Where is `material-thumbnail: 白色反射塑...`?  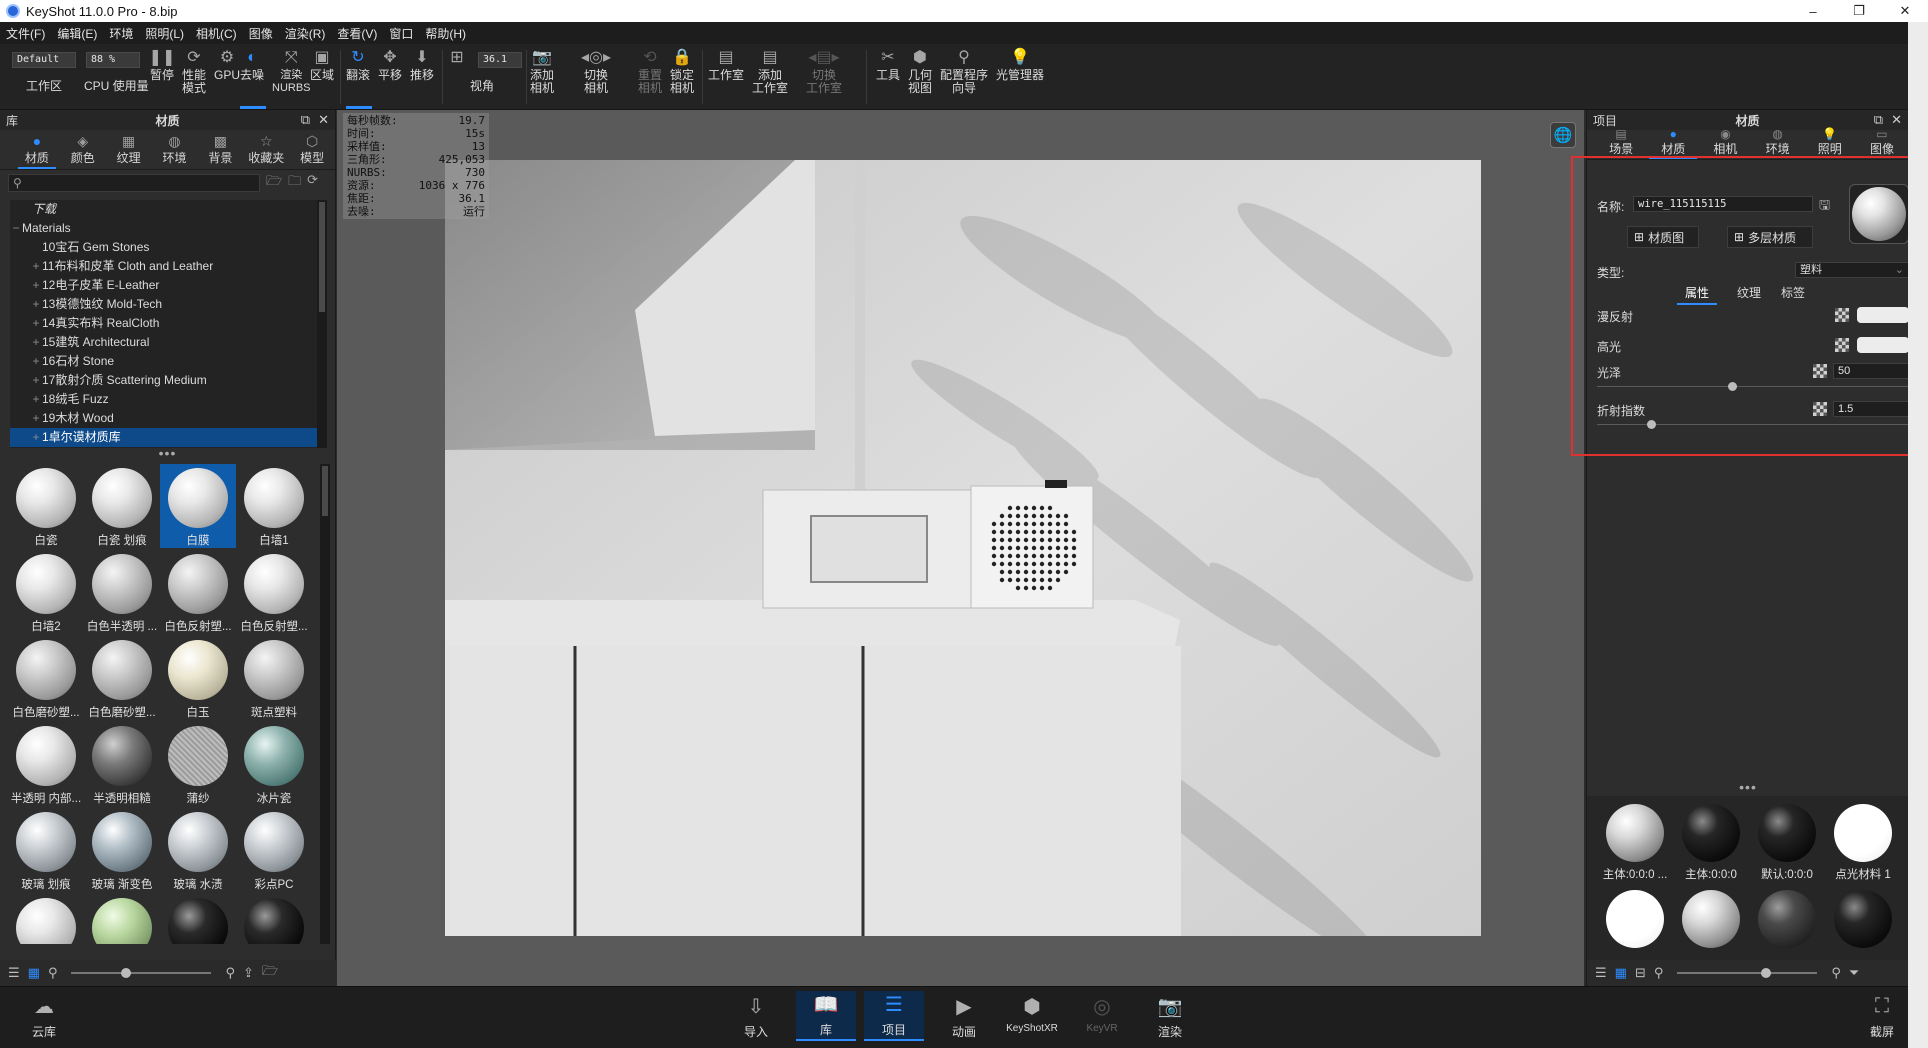
material-thumbnail: 白色反射塑... is located at coordinates (198, 592).